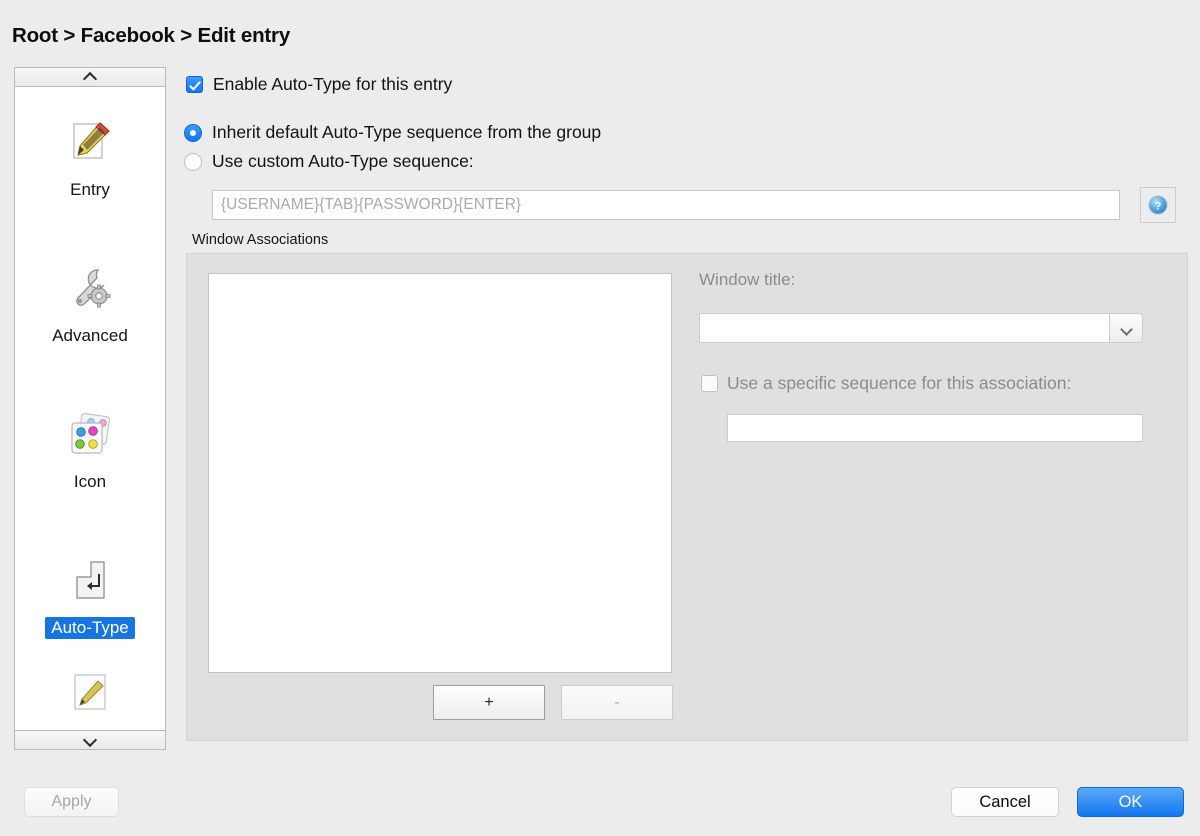 This screenshot has width=1200, height=836. What do you see at coordinates (193, 132) in the screenshot?
I see `inherit-sequence-radio` at bounding box center [193, 132].